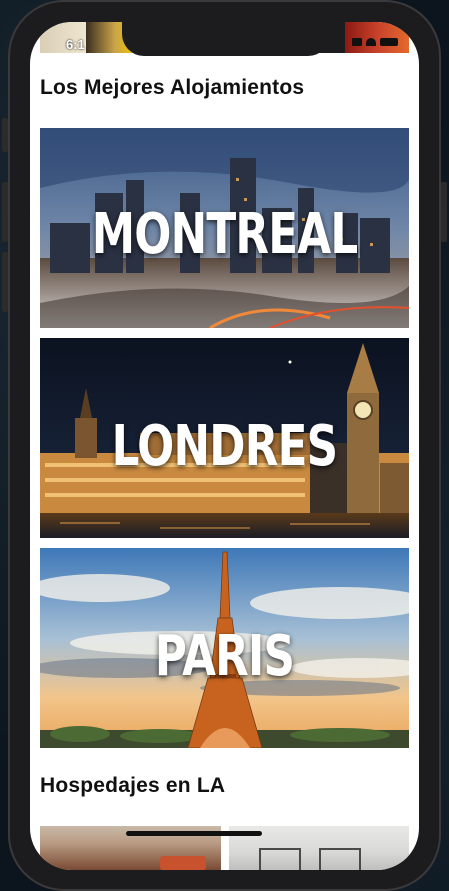 The image size is (449, 891). What do you see at coordinates (194, 833) in the screenshot?
I see `home-indicator` at bounding box center [194, 833].